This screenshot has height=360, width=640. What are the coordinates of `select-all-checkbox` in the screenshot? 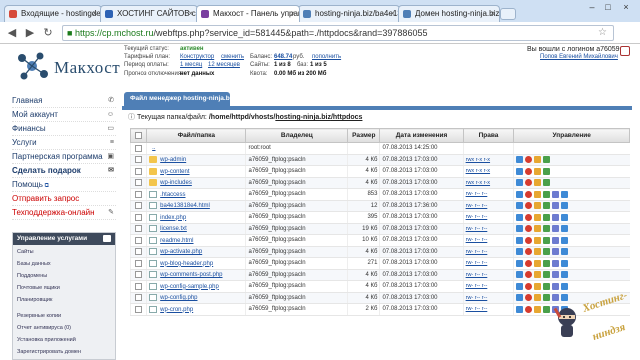 It's located at (139, 135).